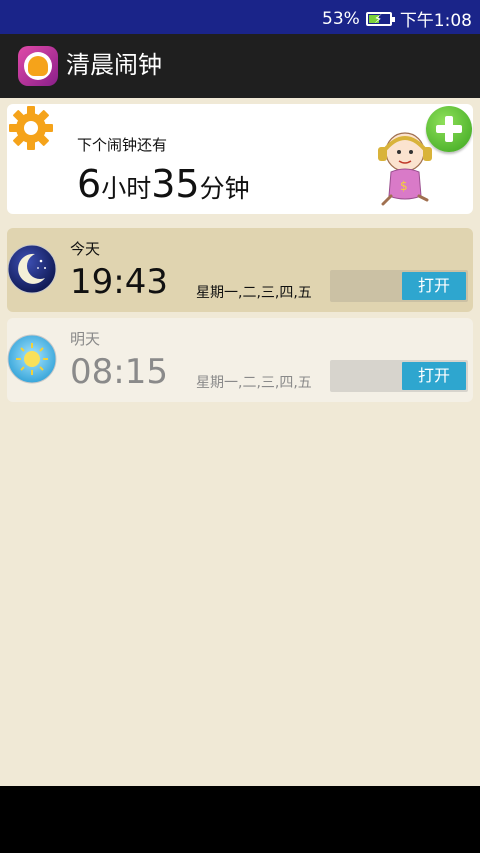 The width and height of the screenshot is (480, 853). What do you see at coordinates (31, 128) in the screenshot?
I see `gear-icon` at bounding box center [31, 128].